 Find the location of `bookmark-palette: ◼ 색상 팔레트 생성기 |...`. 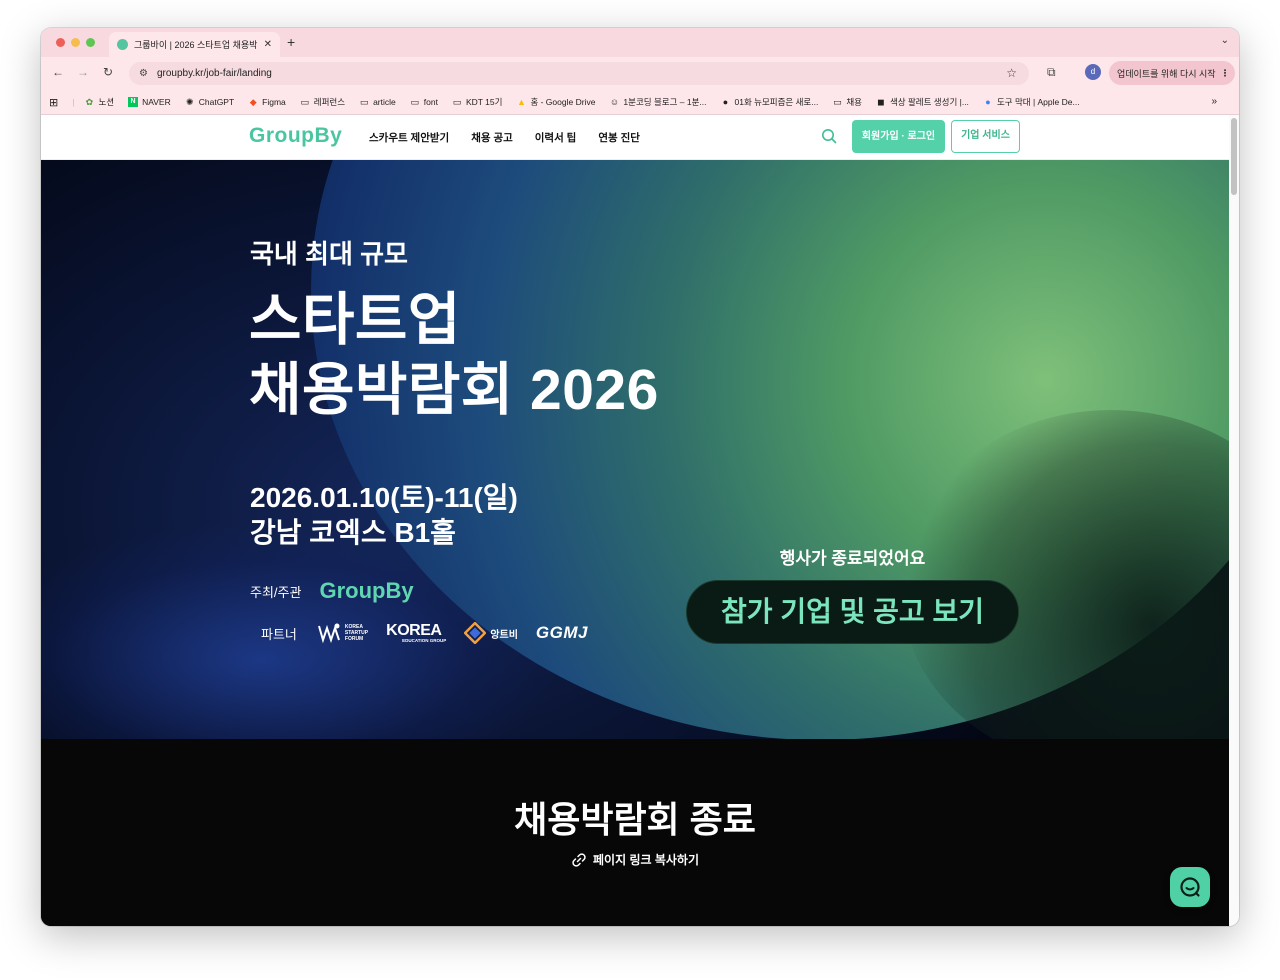

bookmark-palette: ◼ 색상 팔레트 생성기 |... is located at coordinates (922, 102).